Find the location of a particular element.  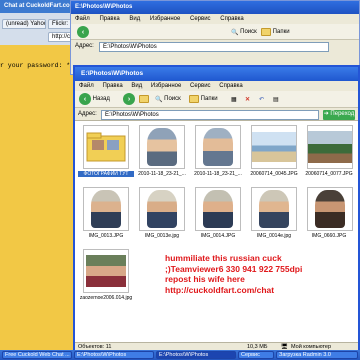

go-arrow-icon: ➜ is located at coordinates (326, 114).